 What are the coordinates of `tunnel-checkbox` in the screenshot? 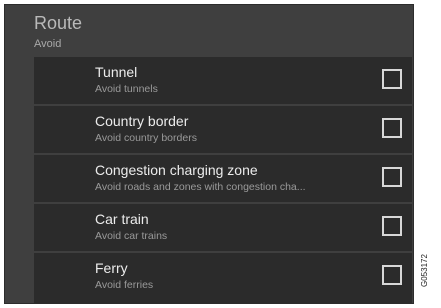 It's located at (392, 79).